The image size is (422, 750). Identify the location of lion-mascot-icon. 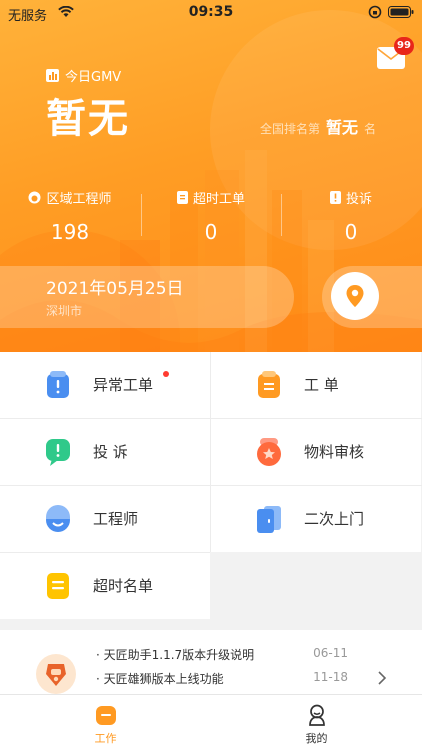
(56, 674).